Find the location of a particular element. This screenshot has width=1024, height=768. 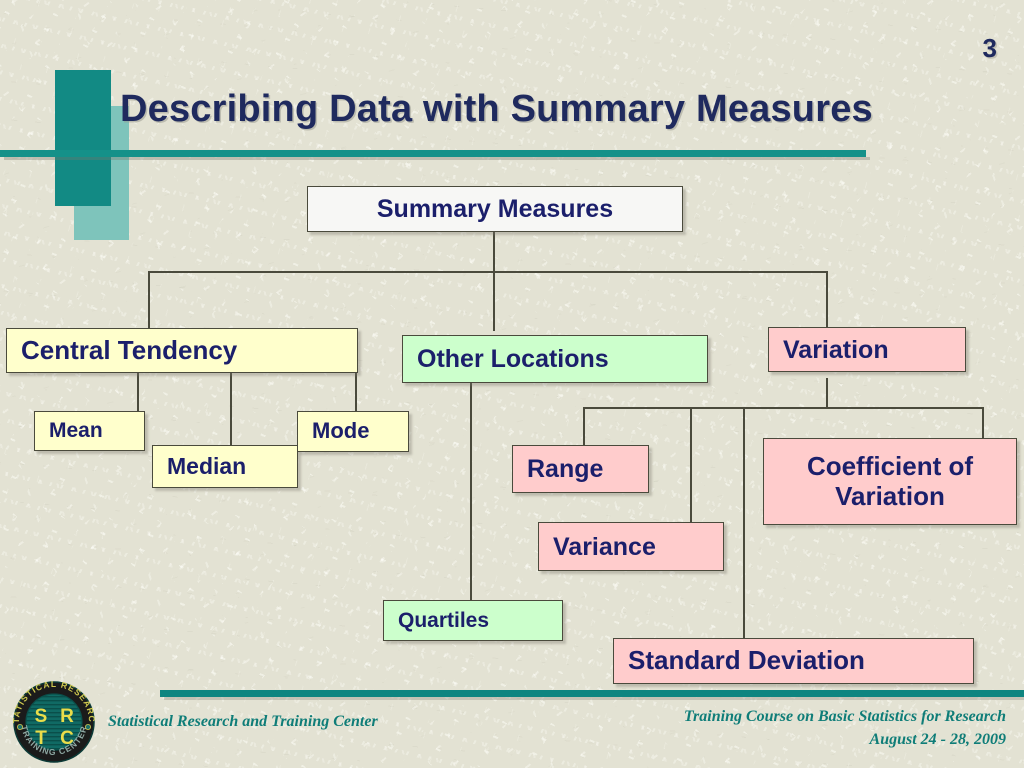

footer-rule-shadow is located at coordinates (594, 698).